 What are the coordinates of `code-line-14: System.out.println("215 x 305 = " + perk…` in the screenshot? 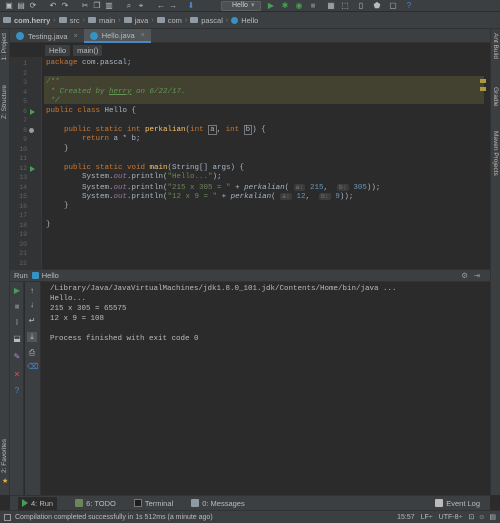 It's located at (231, 187).